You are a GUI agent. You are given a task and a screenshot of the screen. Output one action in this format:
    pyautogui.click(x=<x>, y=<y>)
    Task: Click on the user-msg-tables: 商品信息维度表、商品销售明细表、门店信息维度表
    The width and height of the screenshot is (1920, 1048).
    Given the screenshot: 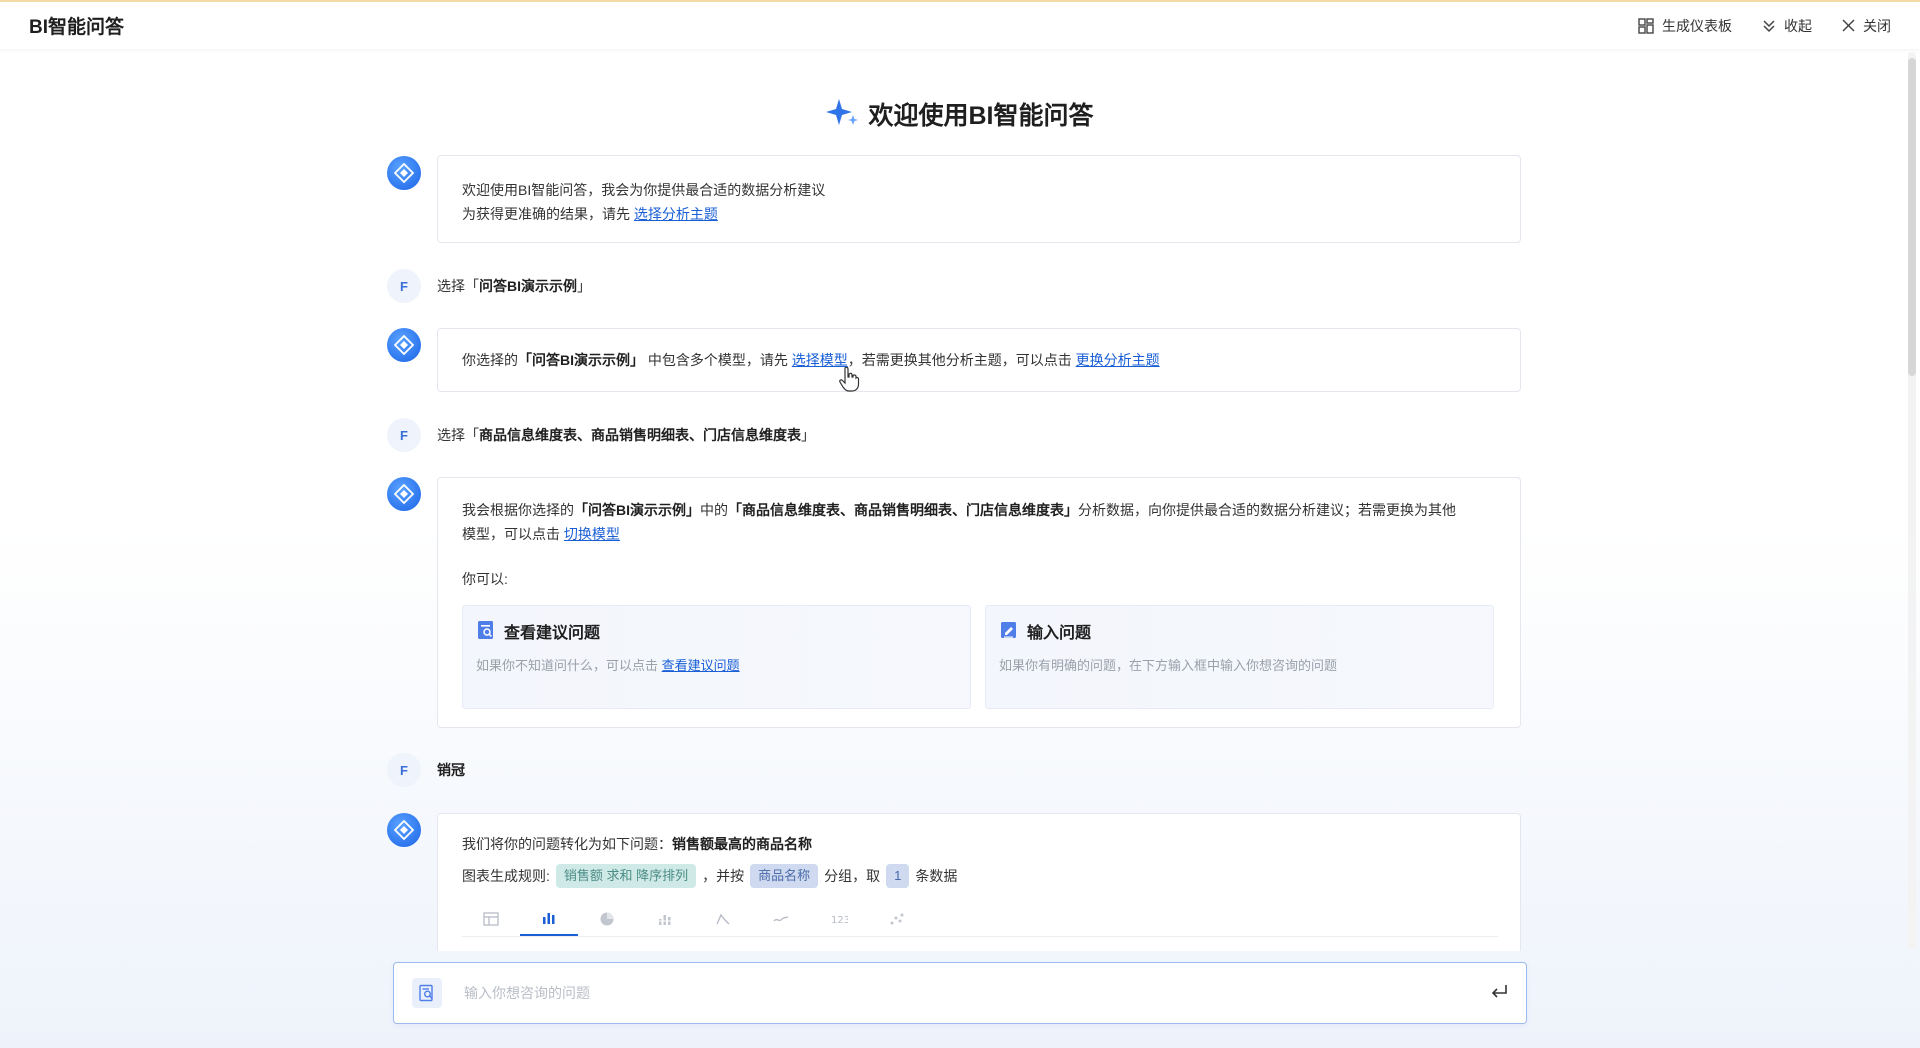 What is the action you would take?
    pyautogui.click(x=640, y=435)
    